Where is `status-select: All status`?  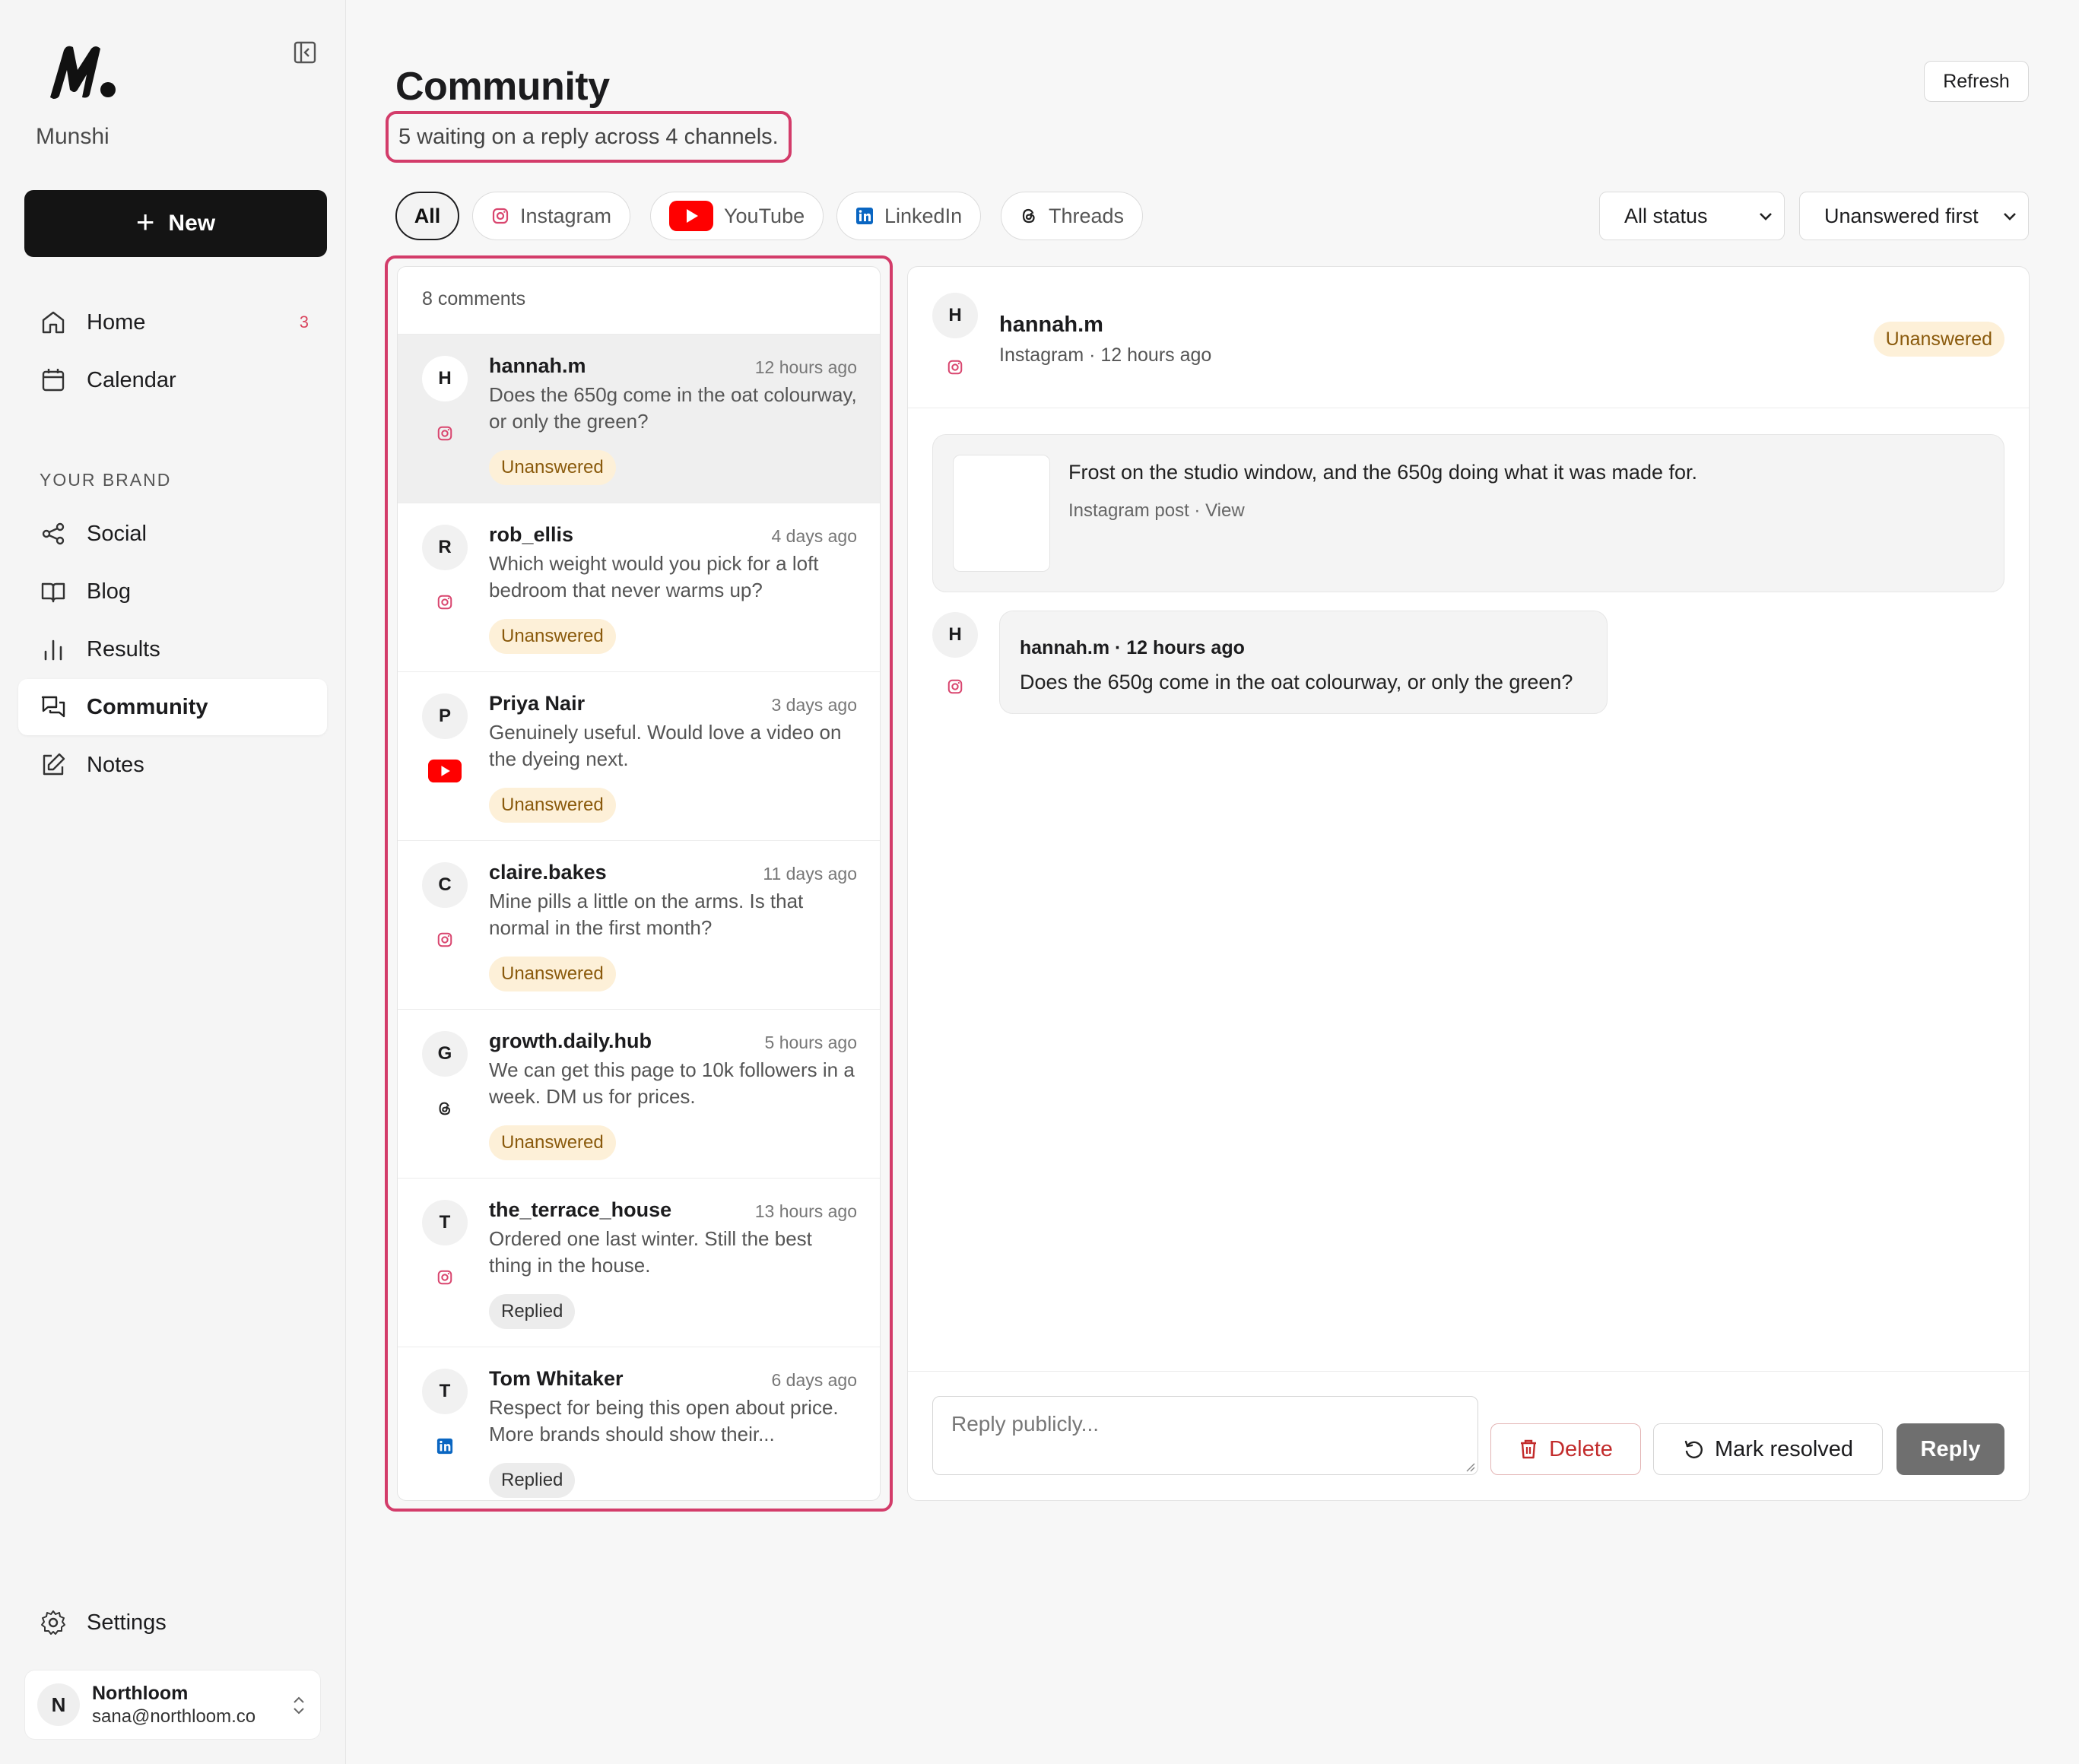 status-select: All status is located at coordinates (1692, 216).